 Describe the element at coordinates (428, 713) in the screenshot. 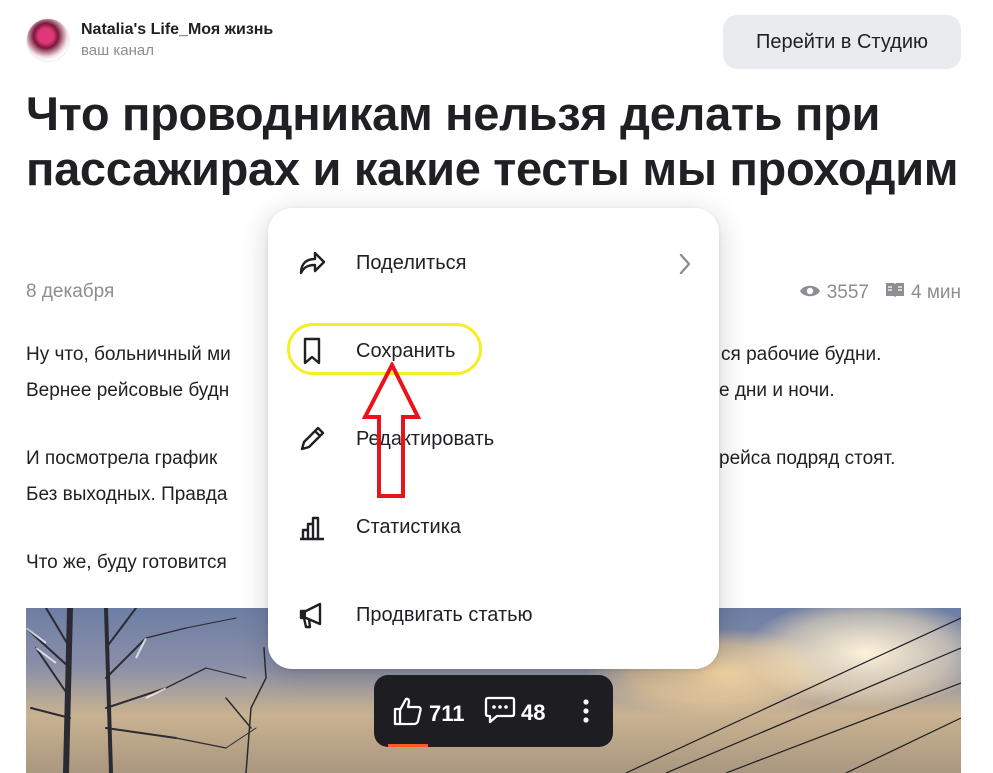

I see `like-button: 711` at that location.